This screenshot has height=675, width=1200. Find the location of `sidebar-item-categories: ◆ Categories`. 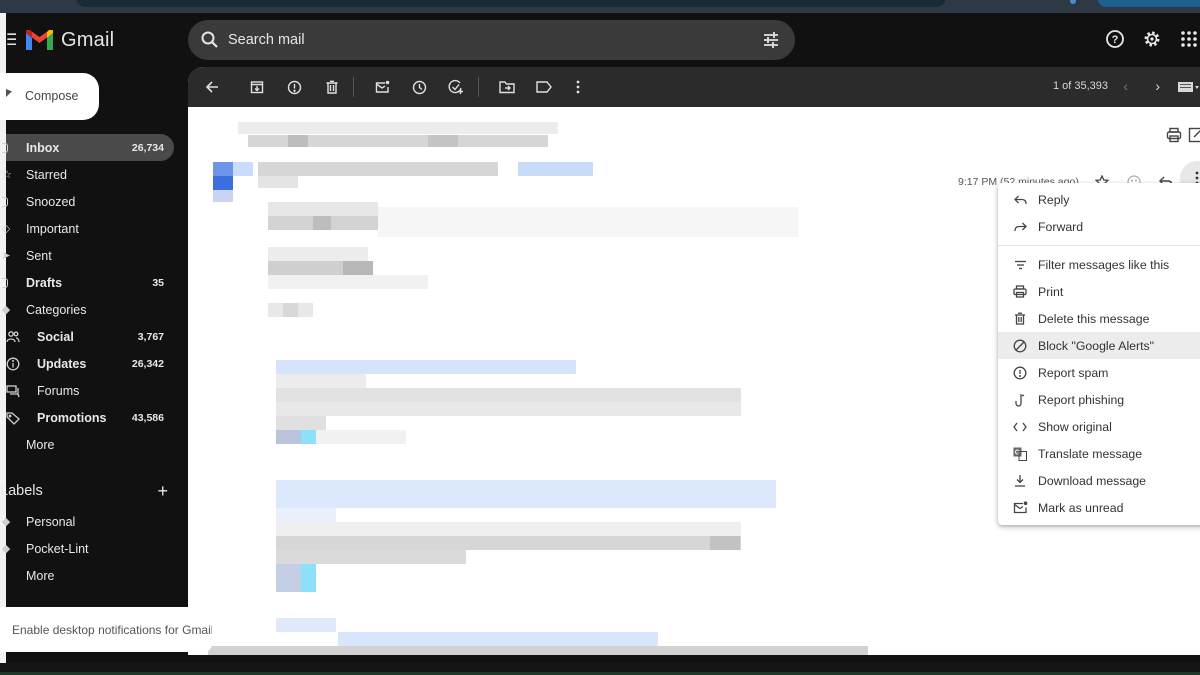

sidebar-item-categories: ◆ Categories is located at coordinates (95, 309).